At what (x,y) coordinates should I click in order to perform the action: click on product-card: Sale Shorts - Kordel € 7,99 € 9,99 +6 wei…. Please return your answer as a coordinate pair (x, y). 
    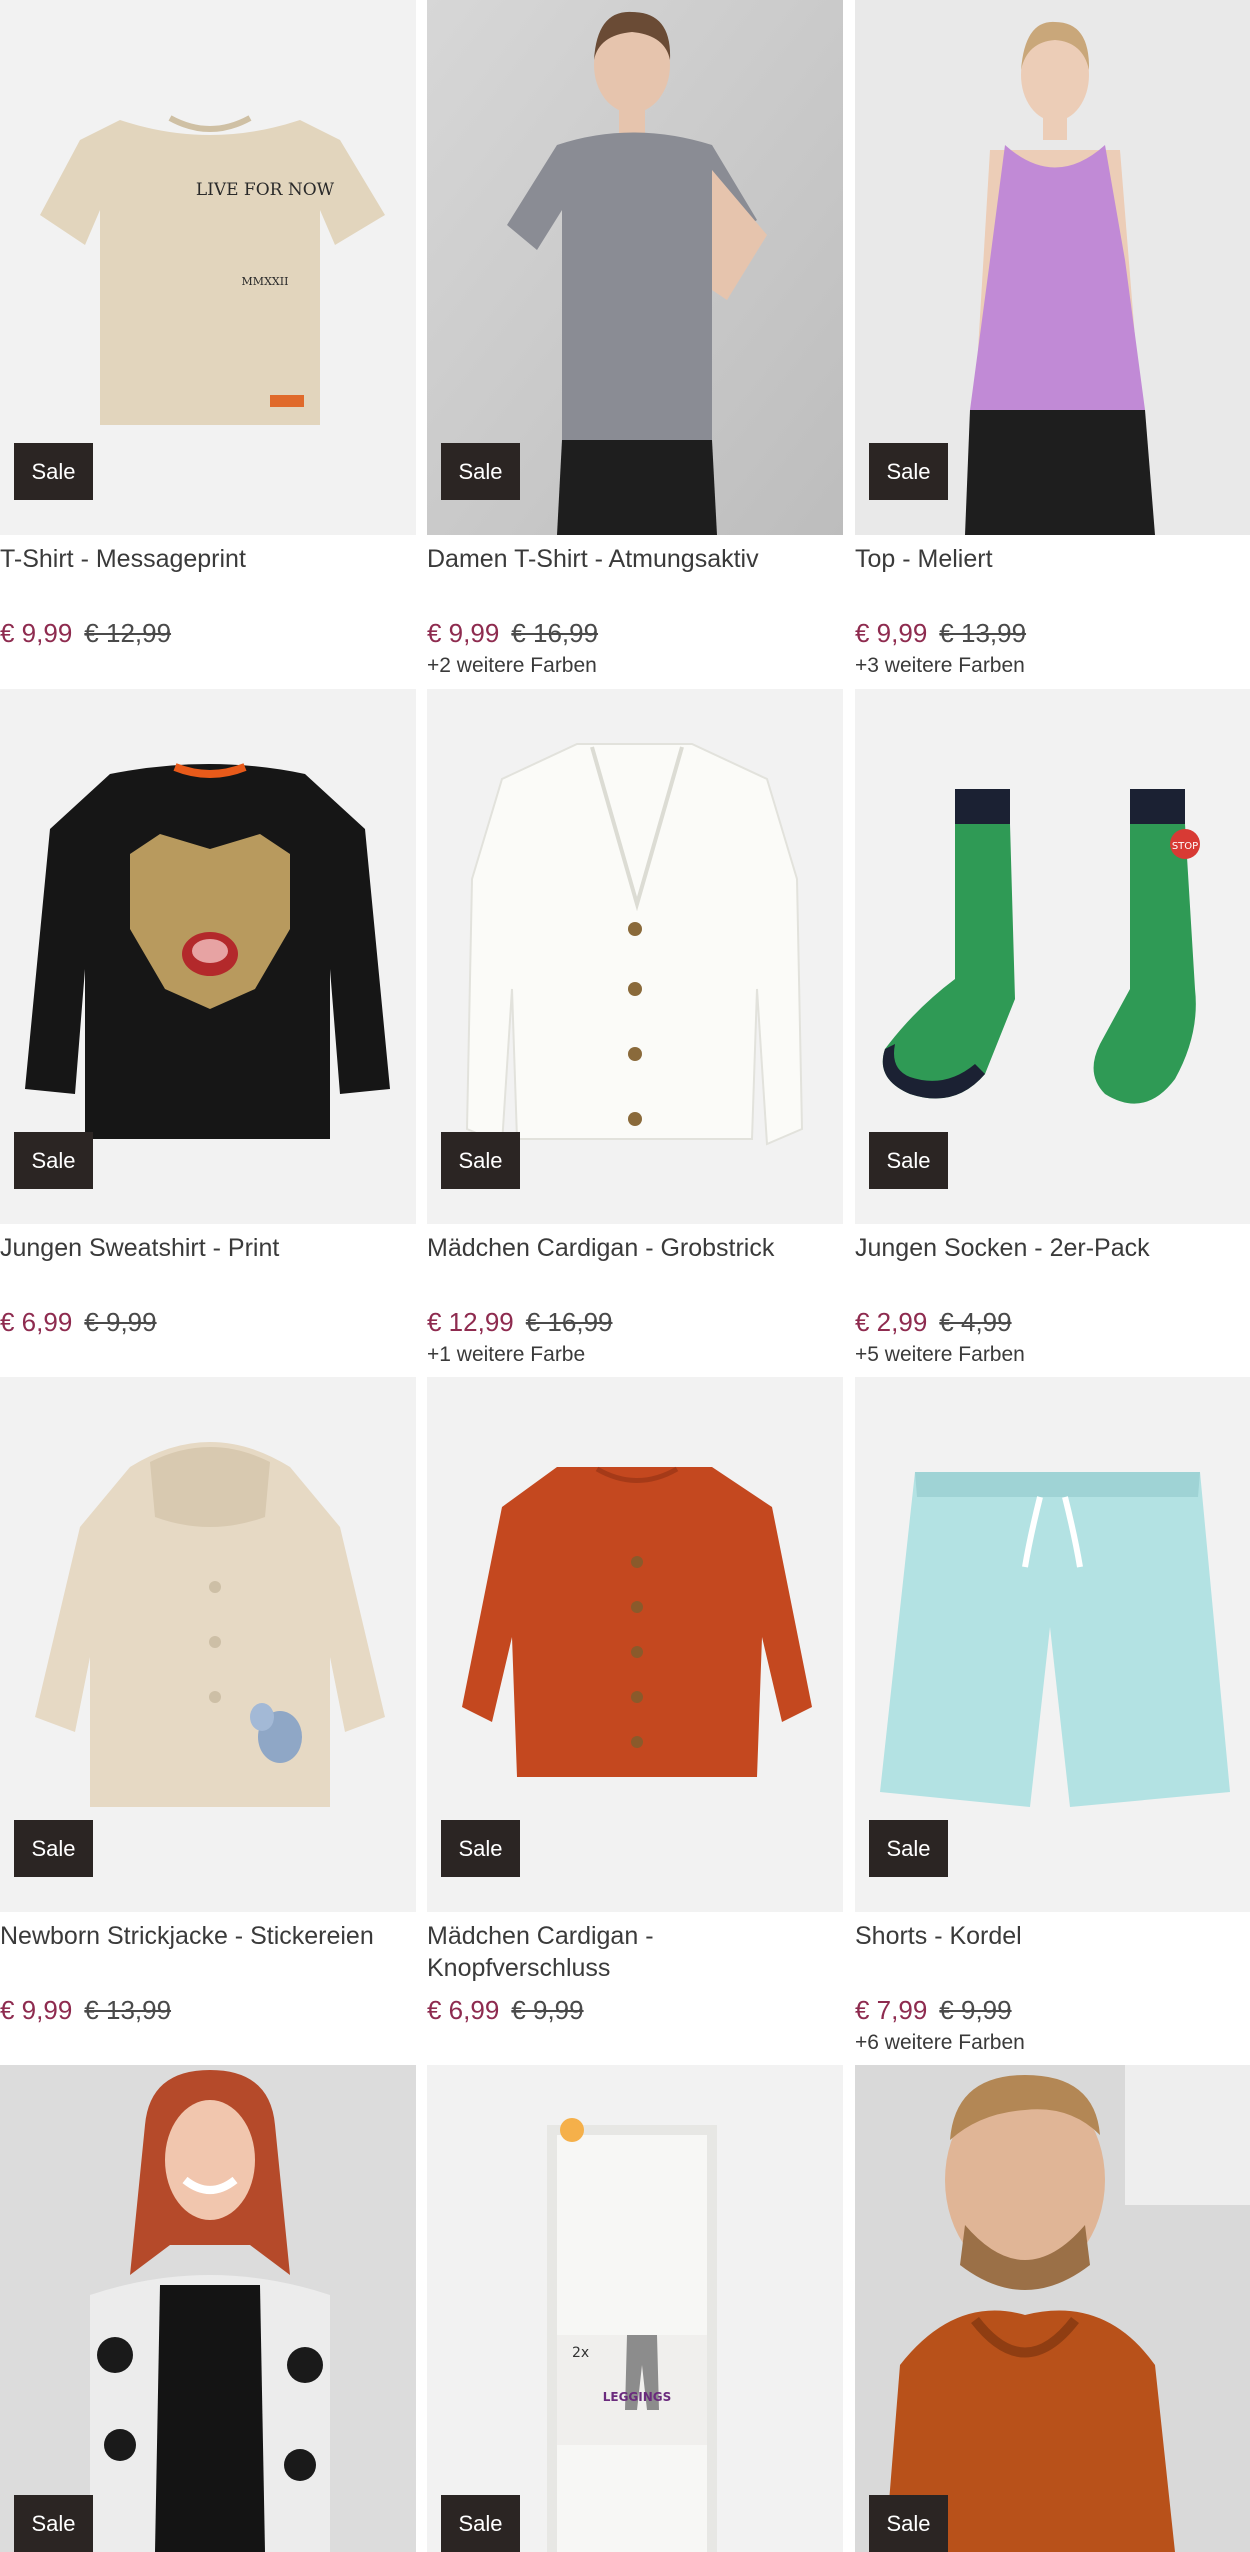
    Looking at the image, I should click on (1052, 1716).